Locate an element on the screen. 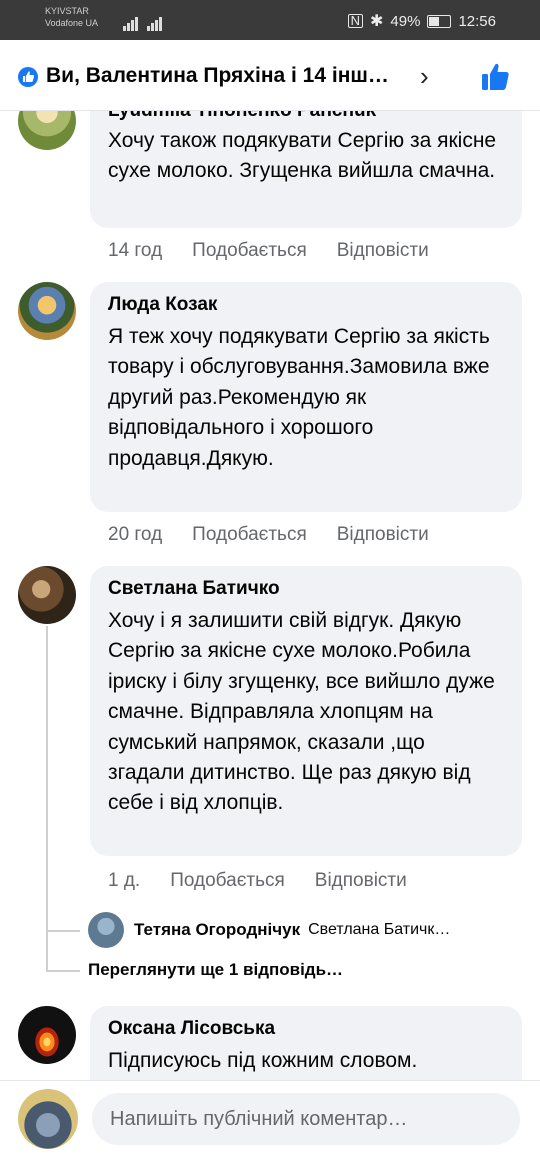 The image size is (540, 1157). status-right: N ✱ 49% 12:56 is located at coordinates (421, 21).